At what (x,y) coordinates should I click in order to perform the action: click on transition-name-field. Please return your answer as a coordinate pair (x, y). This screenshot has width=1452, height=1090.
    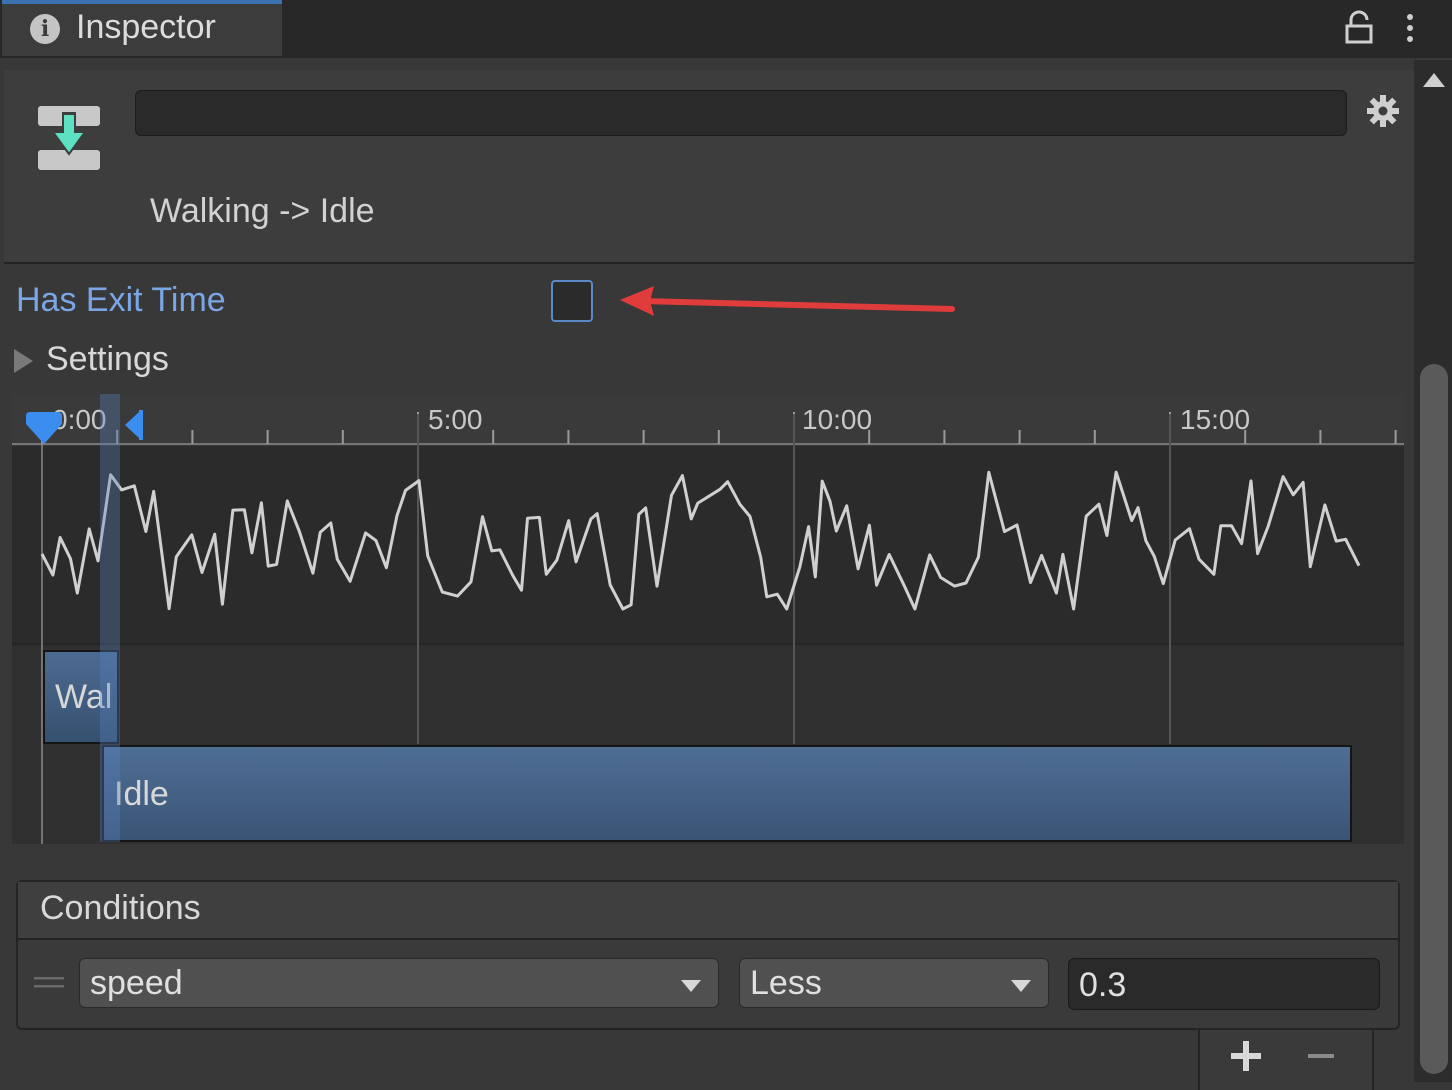
    Looking at the image, I should click on (741, 113).